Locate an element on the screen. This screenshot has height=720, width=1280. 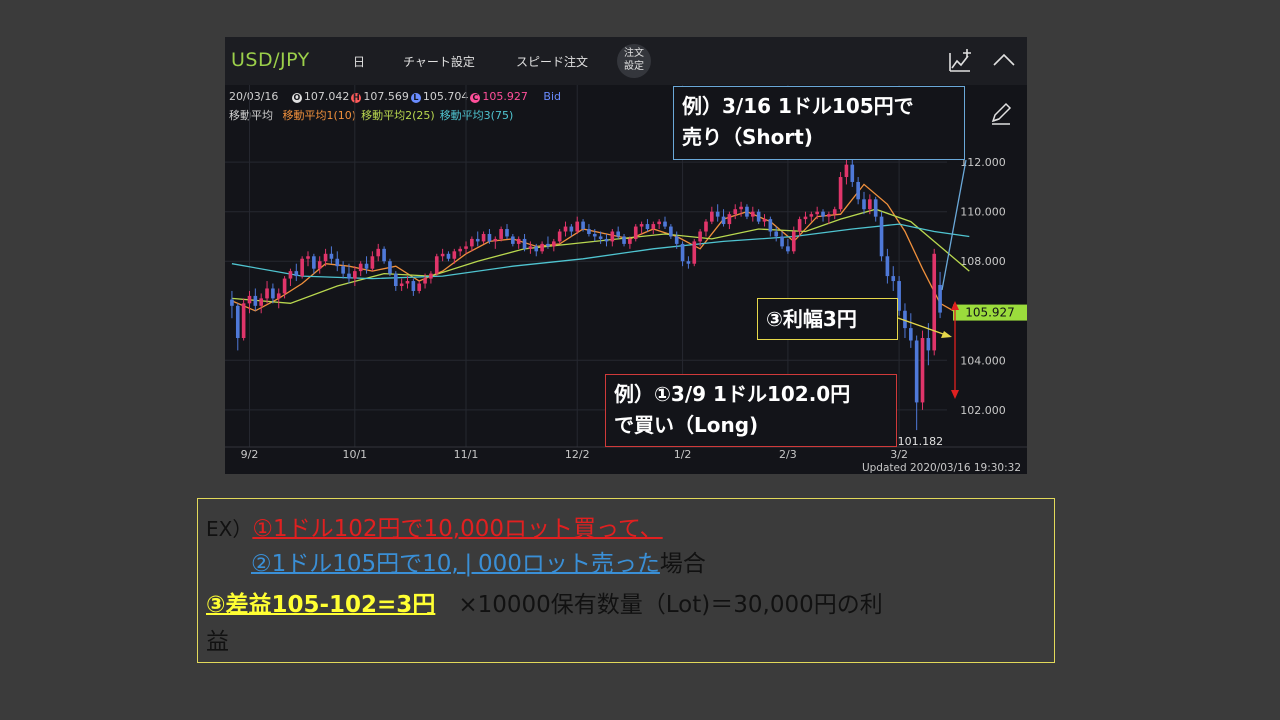
current-price-label: 105.927 is located at coordinates (990, 313).